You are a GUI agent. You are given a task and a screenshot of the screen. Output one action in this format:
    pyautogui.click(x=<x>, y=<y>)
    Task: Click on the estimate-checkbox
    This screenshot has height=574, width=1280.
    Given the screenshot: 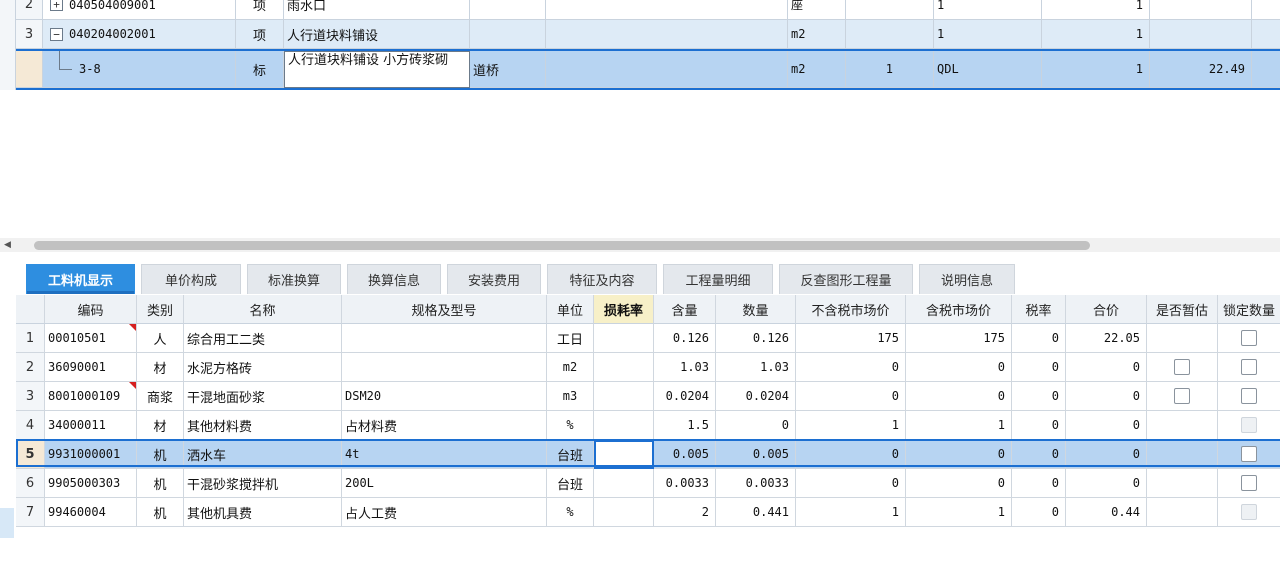 What is the action you would take?
    pyautogui.click(x=1182, y=367)
    